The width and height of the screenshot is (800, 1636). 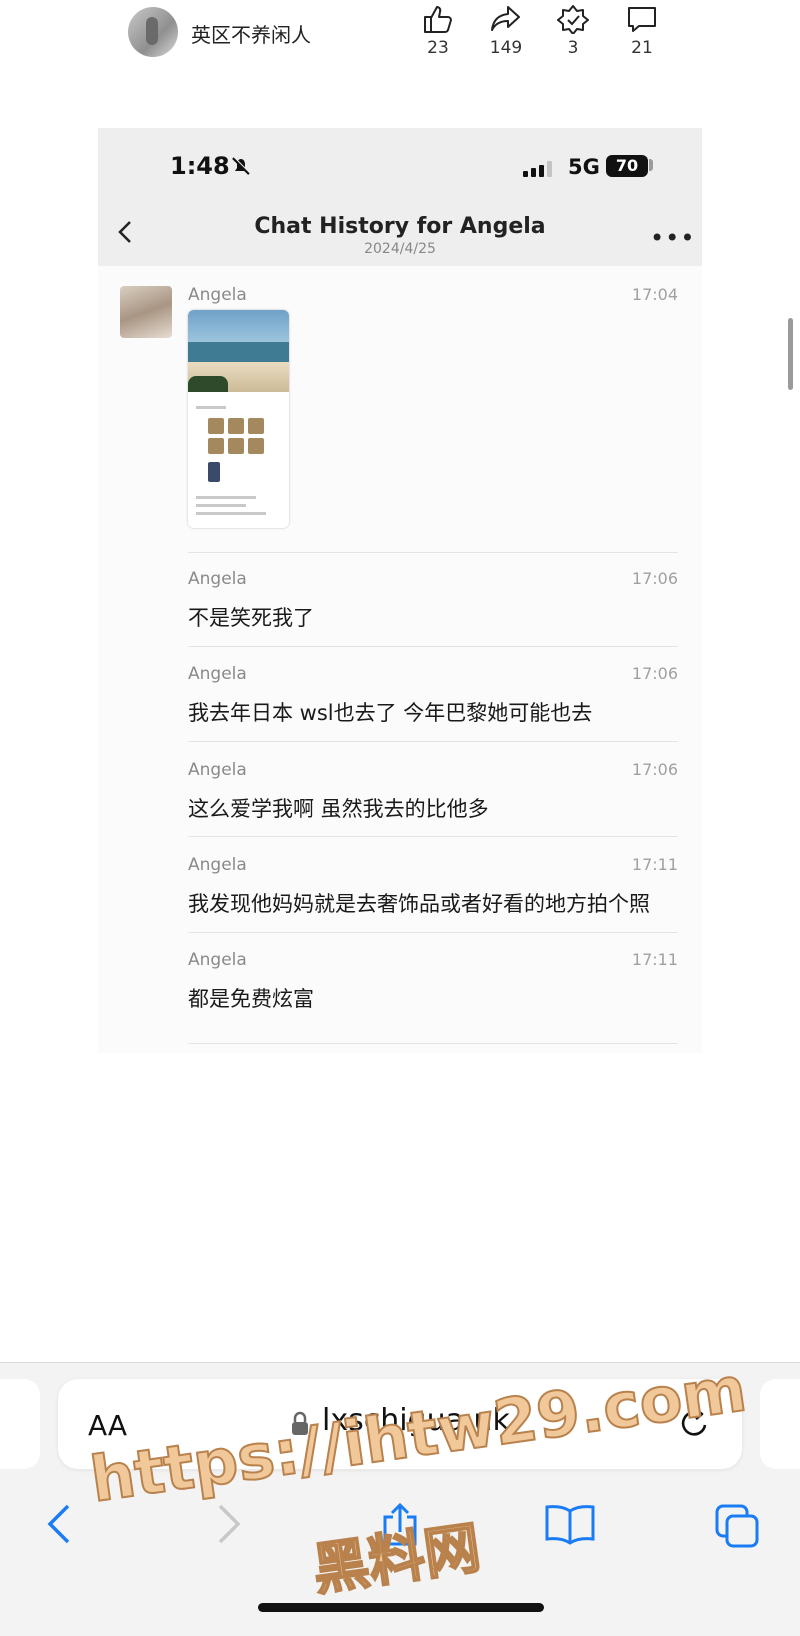 I want to click on message-item: Angela 17:06 我去年日本 wsl也去了 今年巴黎她可能也去, so click(x=433, y=694).